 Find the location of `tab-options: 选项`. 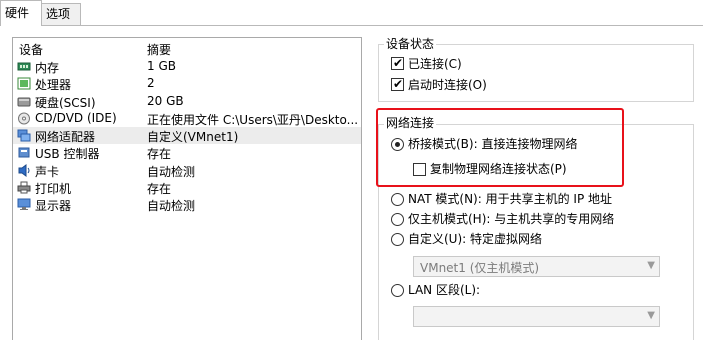

tab-options: 选项 is located at coordinates (61, 14).